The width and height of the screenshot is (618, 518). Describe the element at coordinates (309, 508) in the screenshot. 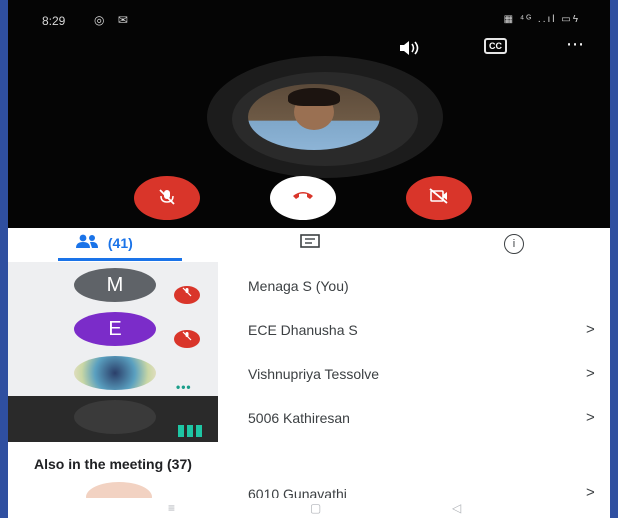

I see `system-navigation-bar: ≡ ▢ ◁` at that location.